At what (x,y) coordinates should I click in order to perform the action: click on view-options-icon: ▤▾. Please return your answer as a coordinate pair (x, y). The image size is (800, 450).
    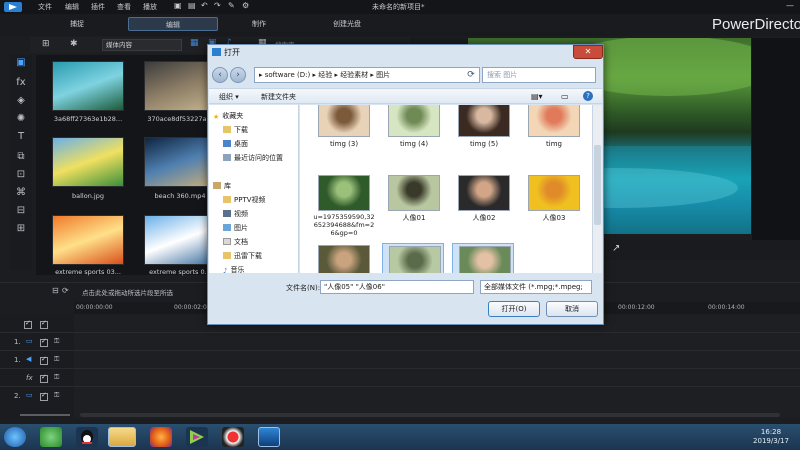
    Looking at the image, I should click on (537, 96).